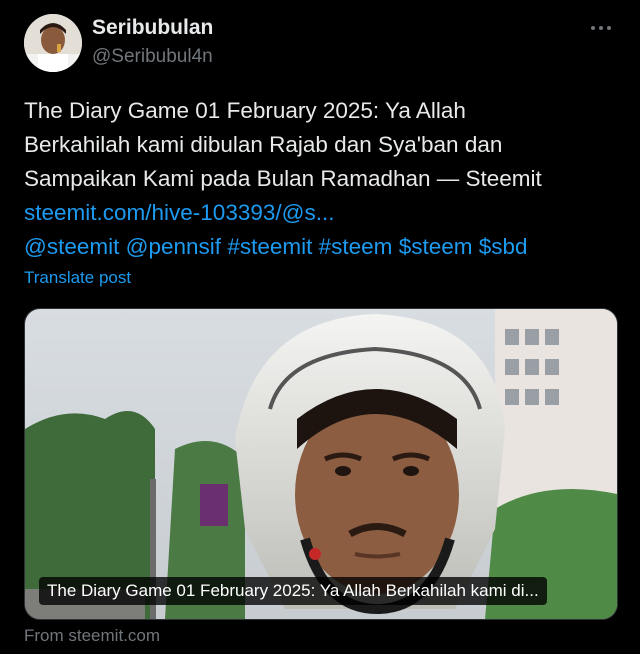 The height and width of the screenshot is (654, 640). What do you see at coordinates (436, 246) in the screenshot?
I see `cashtag-steem-link: $steem` at bounding box center [436, 246].